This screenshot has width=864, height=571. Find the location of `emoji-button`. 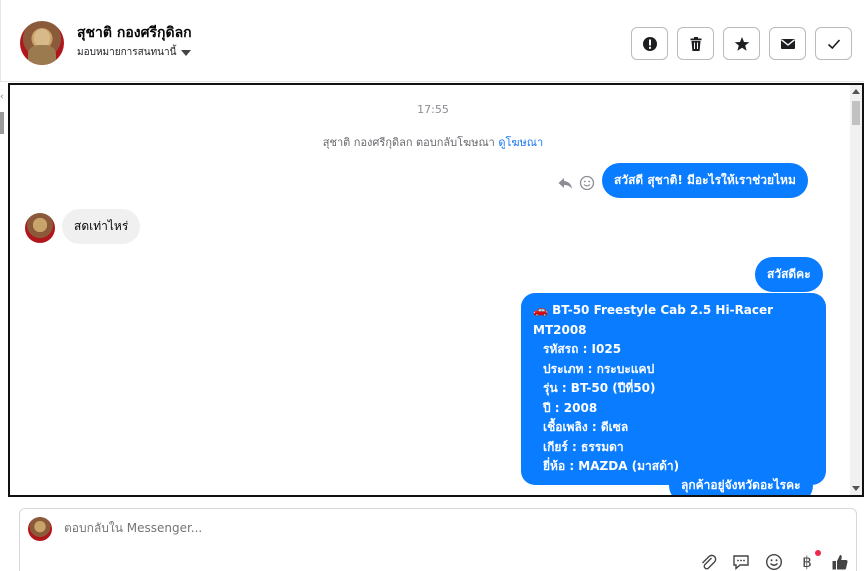

emoji-button is located at coordinates (774, 561).